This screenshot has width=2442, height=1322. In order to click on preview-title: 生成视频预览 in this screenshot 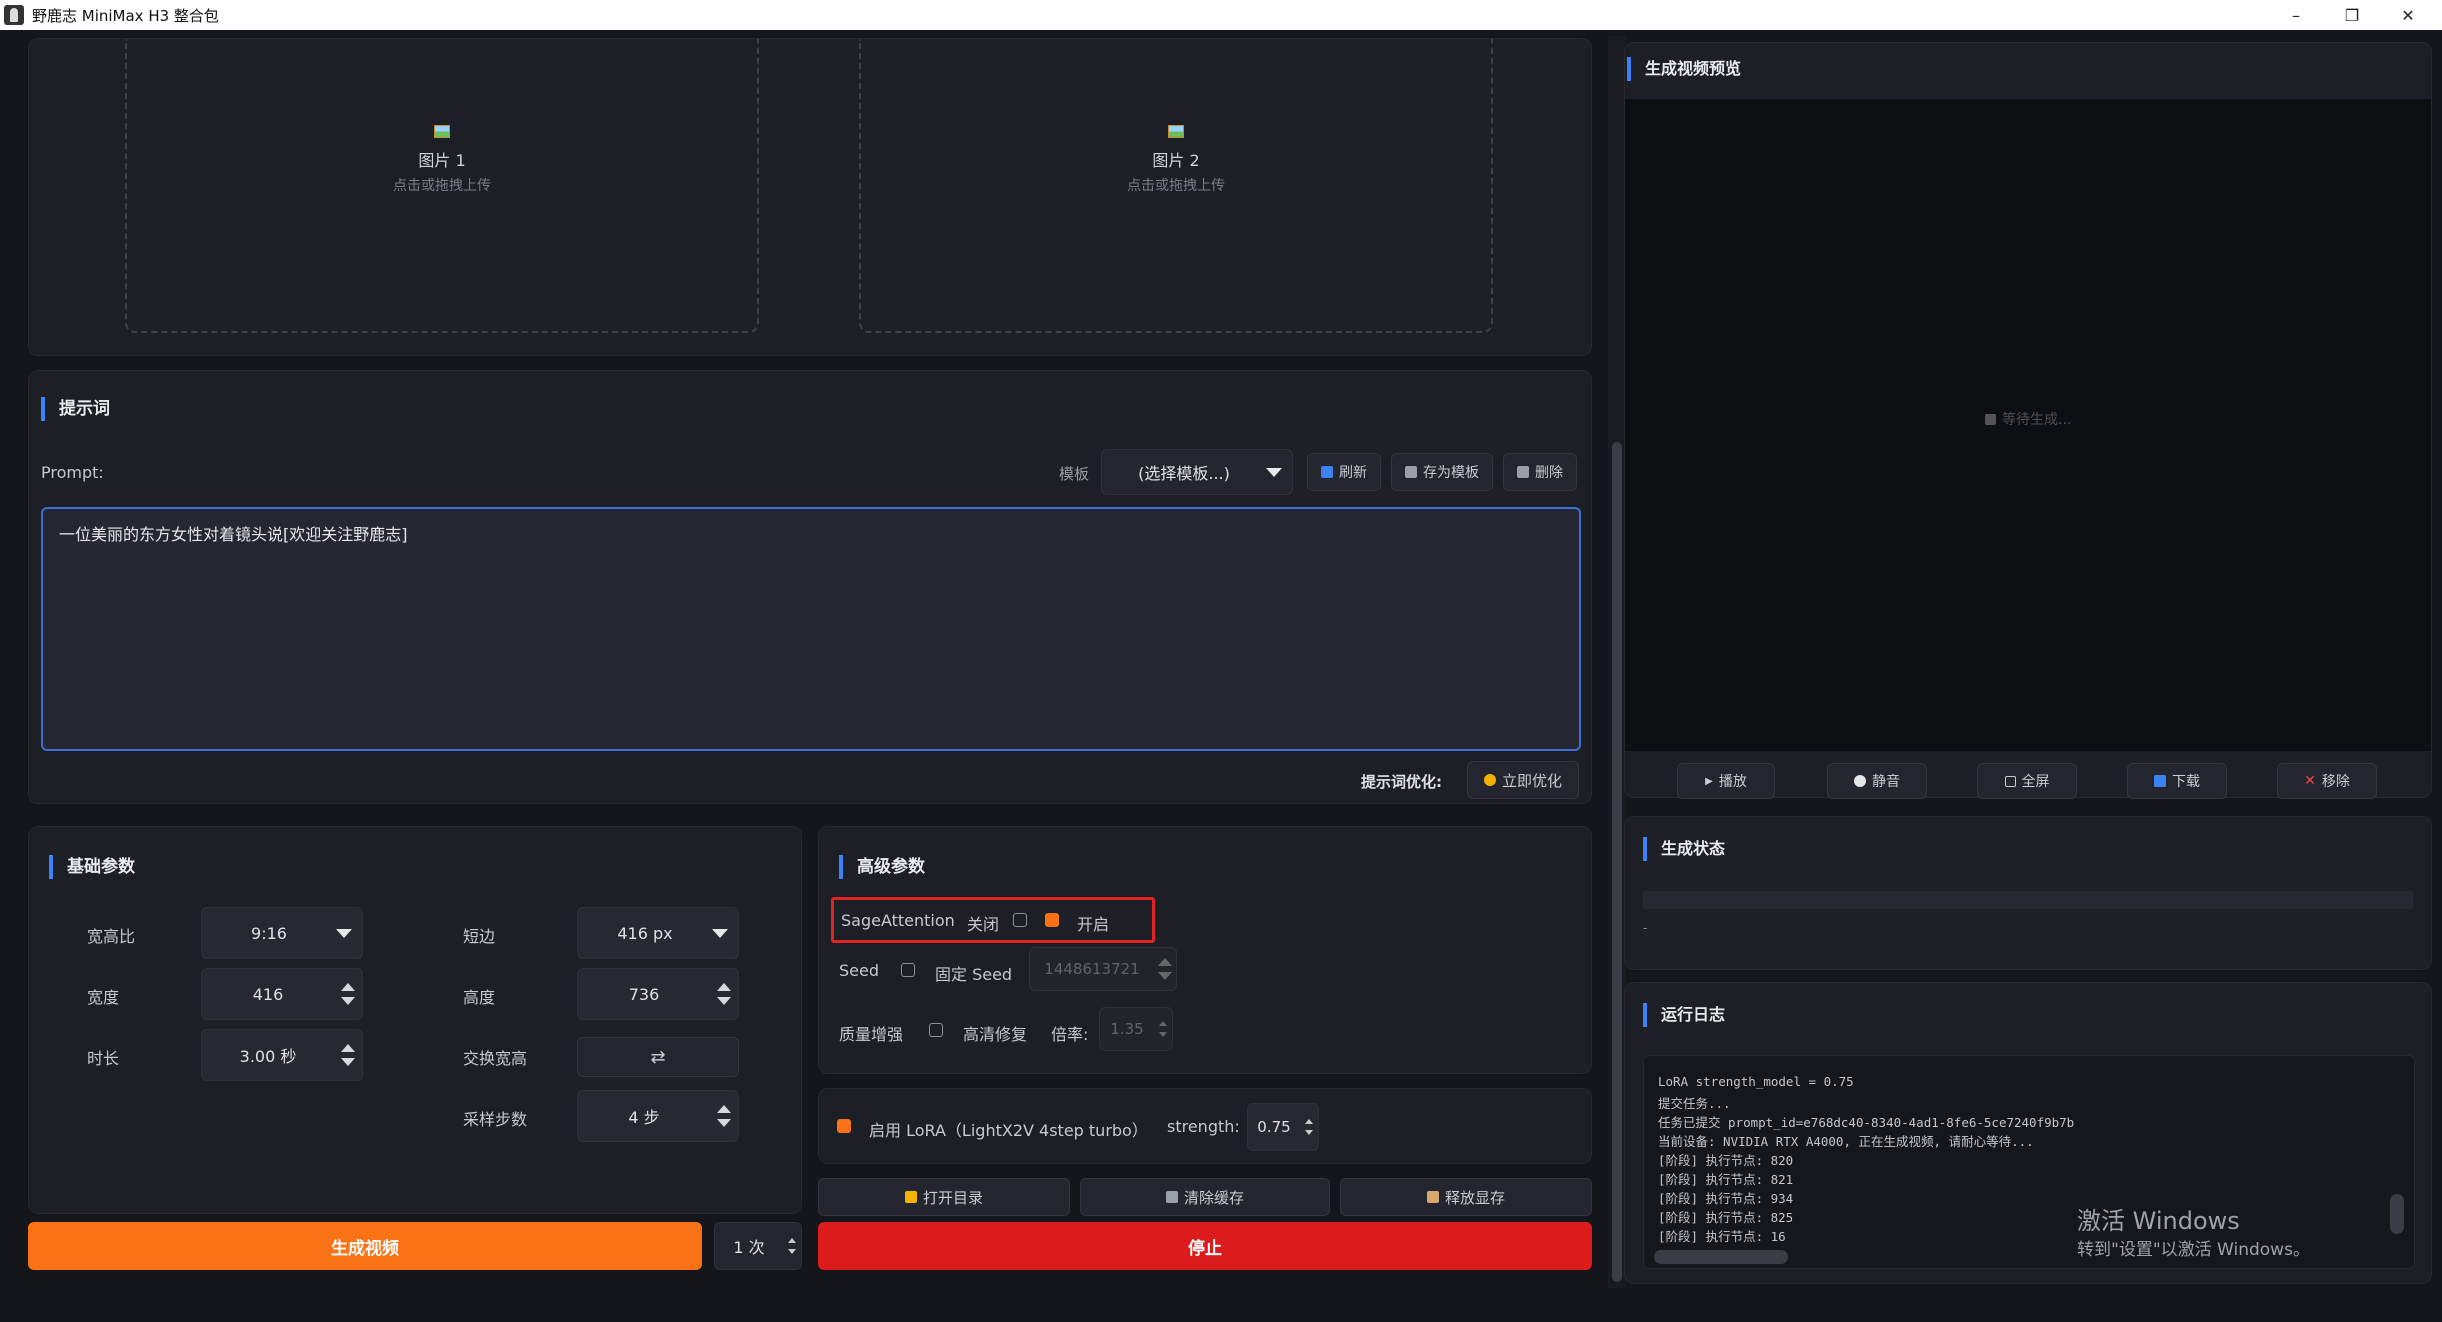, I will do `click(1684, 69)`.